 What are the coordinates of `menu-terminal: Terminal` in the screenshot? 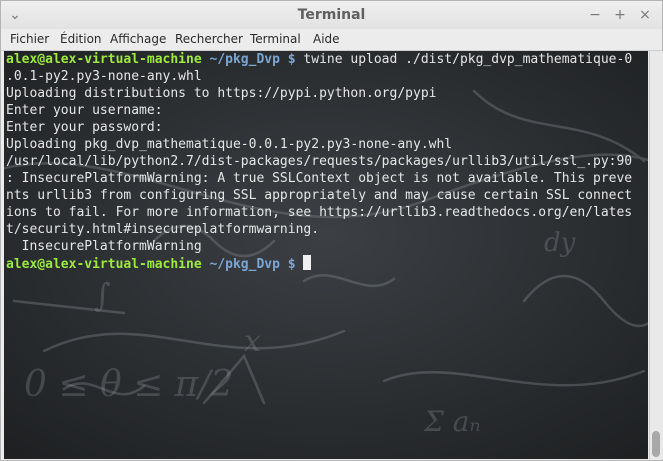 It's located at (275, 39).